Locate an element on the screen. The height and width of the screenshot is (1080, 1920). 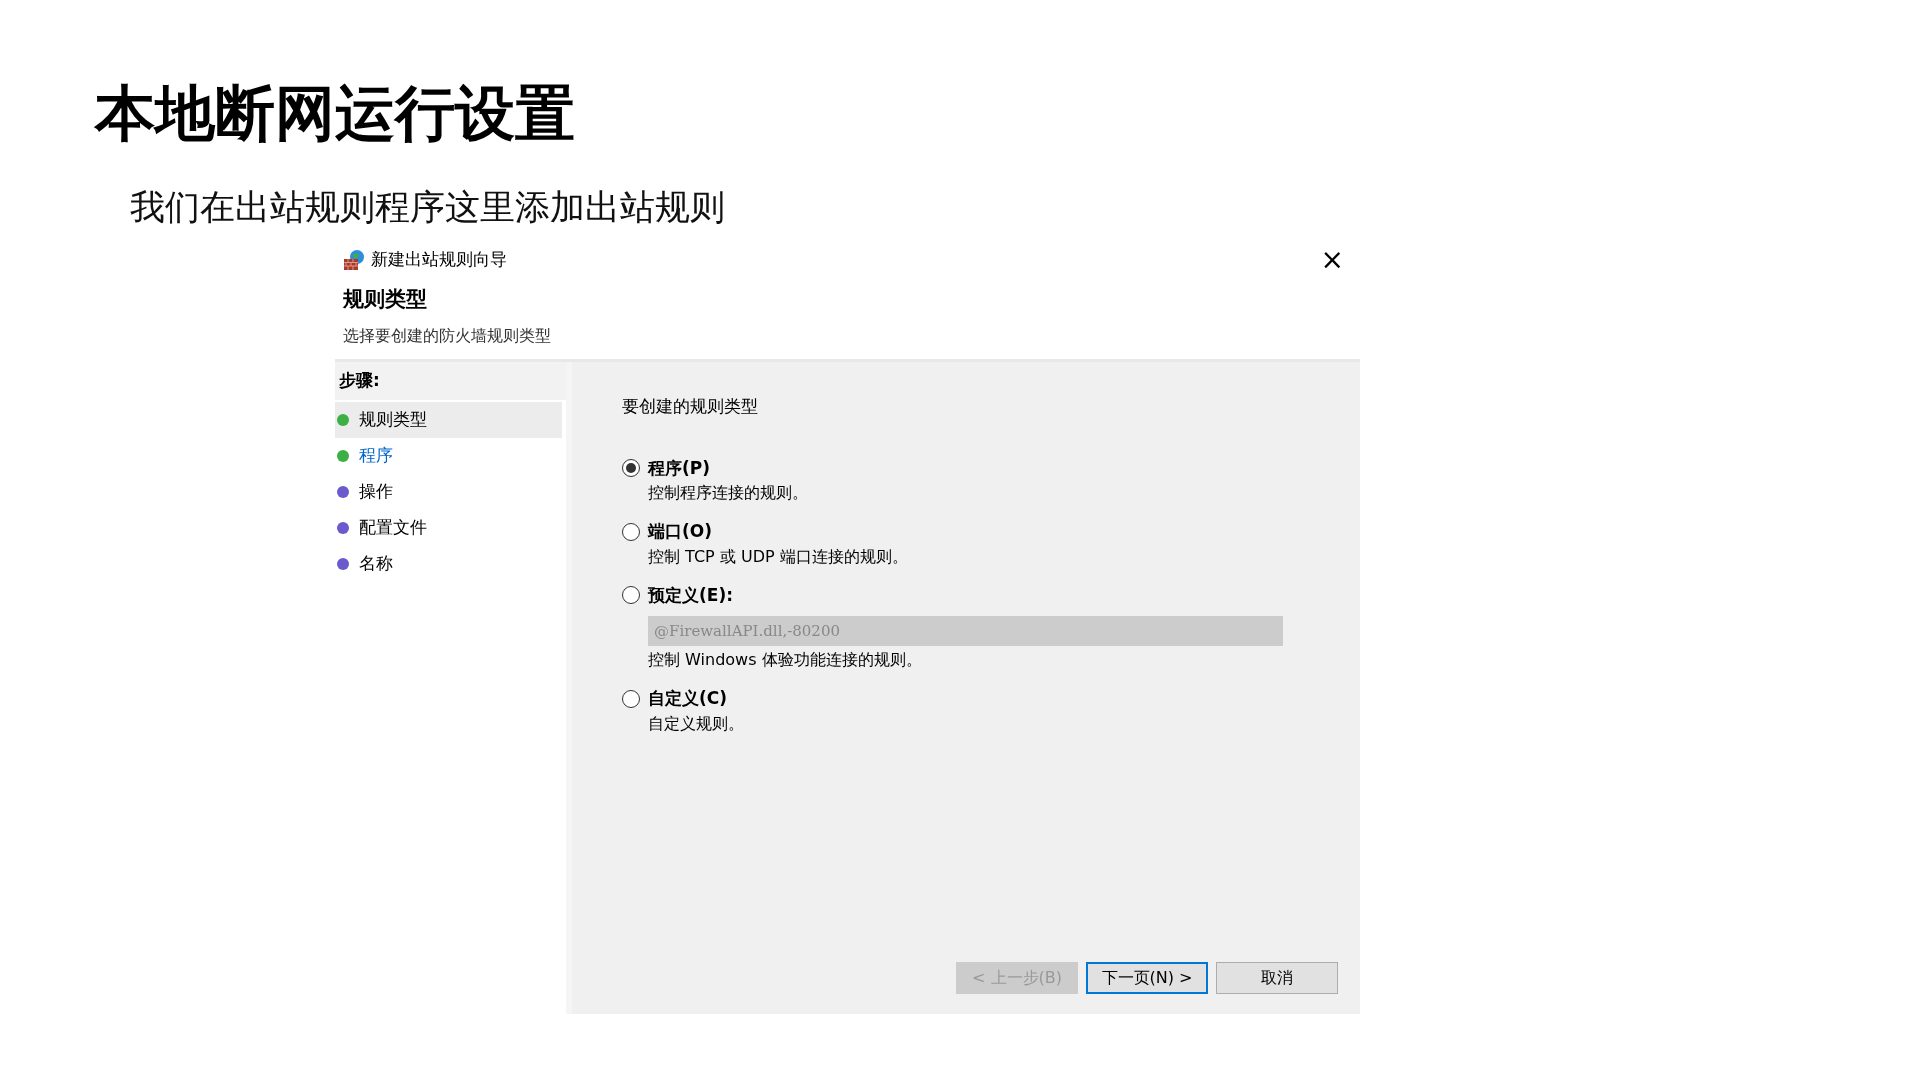
dialog-button: 取消 is located at coordinates (1277, 978).